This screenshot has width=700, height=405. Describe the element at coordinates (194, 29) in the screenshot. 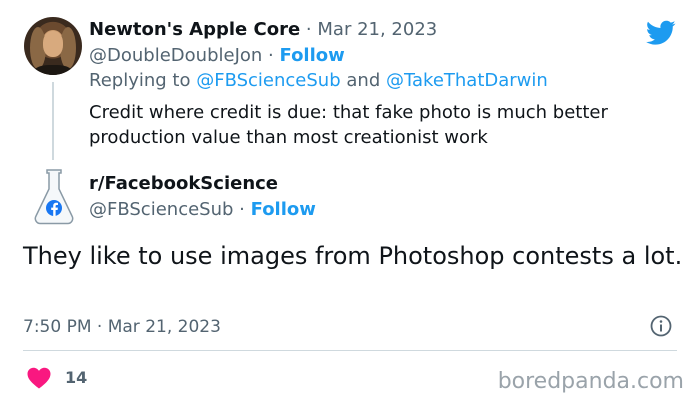

I see `reply-author-name: Newton's Apple Core` at that location.